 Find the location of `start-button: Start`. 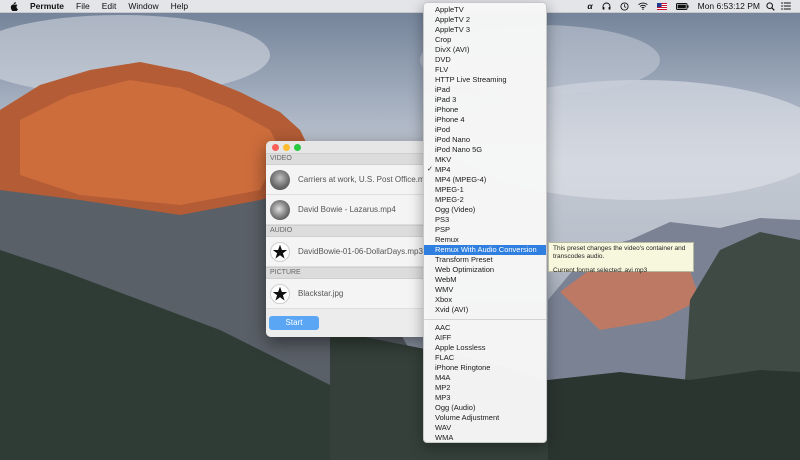

start-button: Start is located at coordinates (294, 323).